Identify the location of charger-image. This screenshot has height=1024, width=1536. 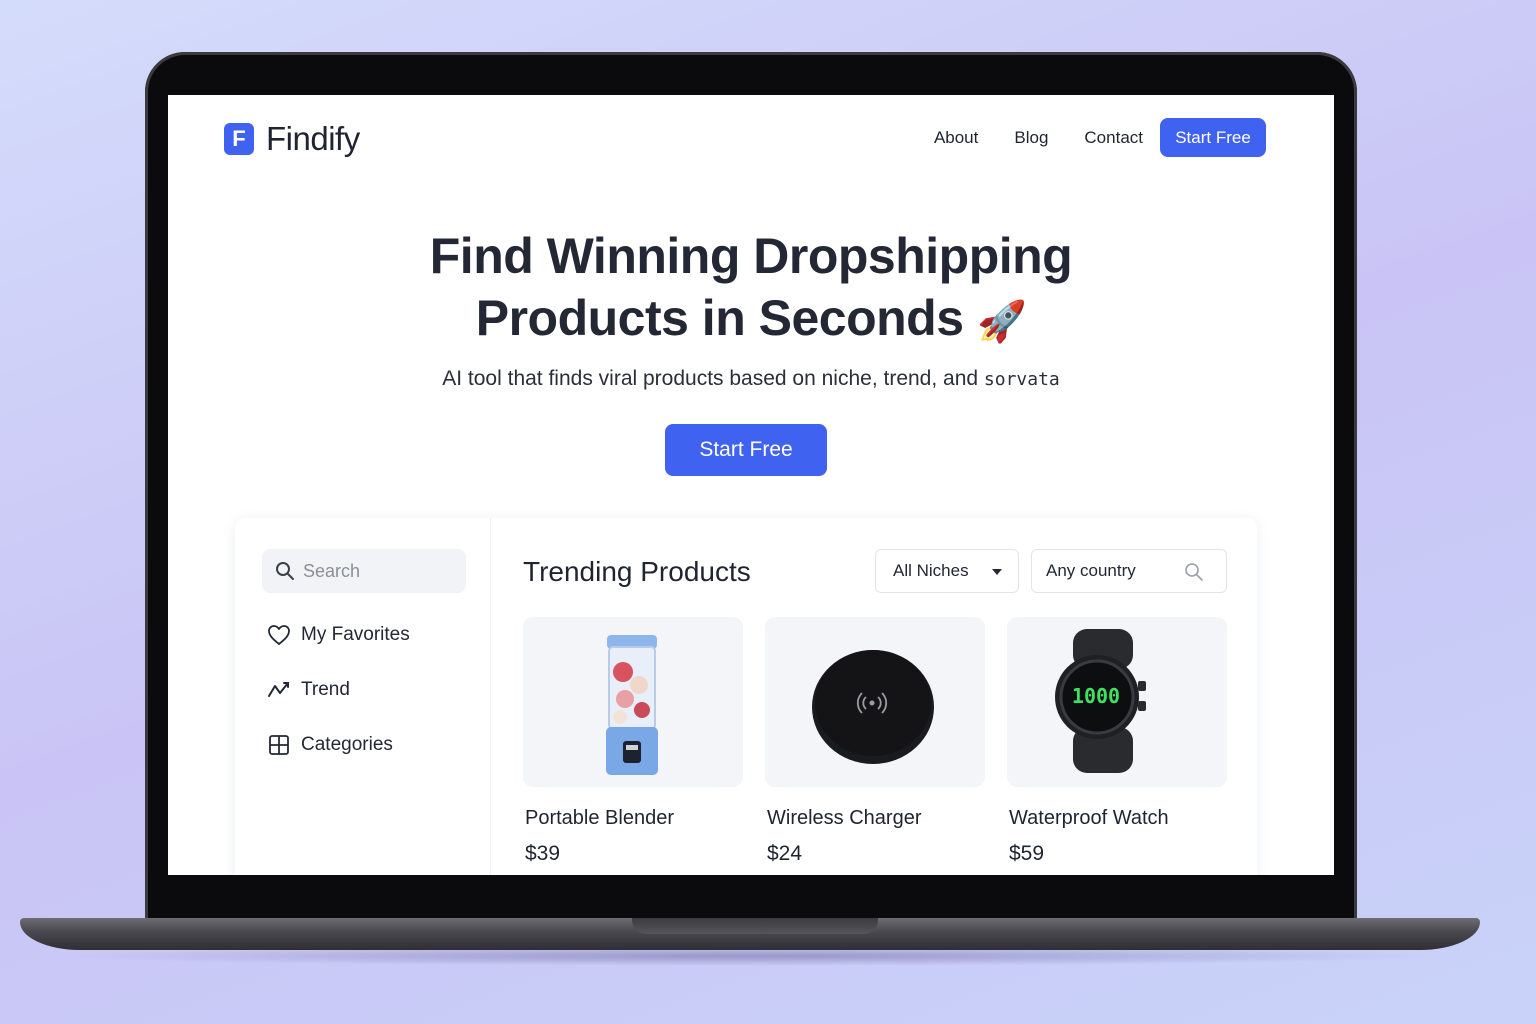
(875, 702).